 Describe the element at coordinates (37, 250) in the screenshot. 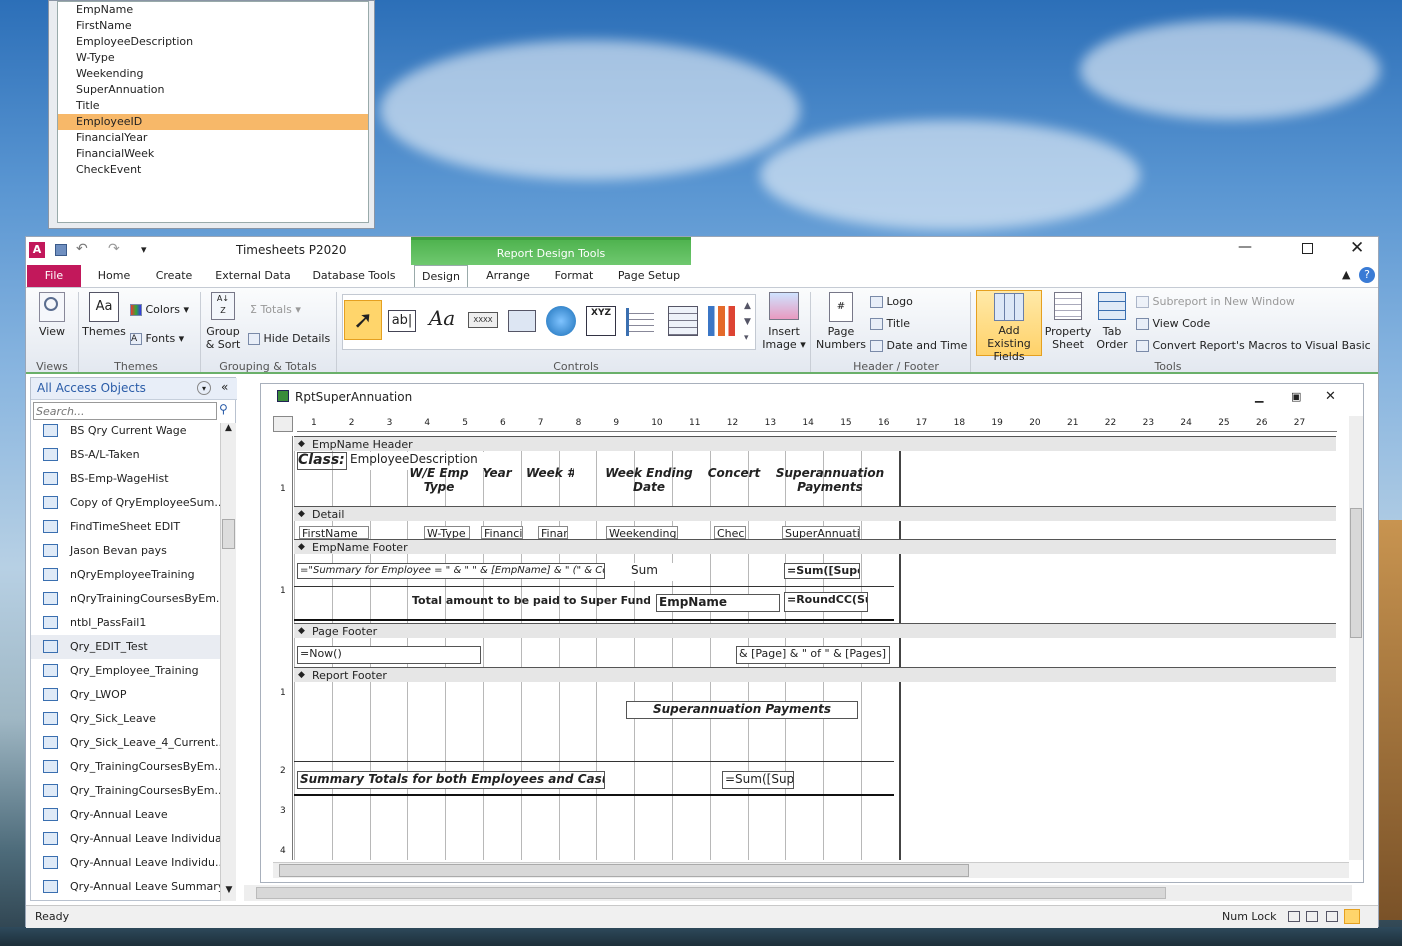

I see `access-app-icon: A` at that location.